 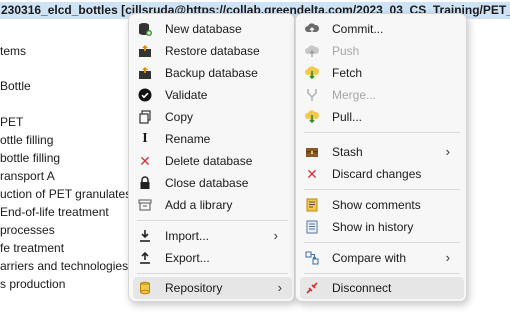 I want to click on menu-label: Fetch, so click(x=347, y=73).